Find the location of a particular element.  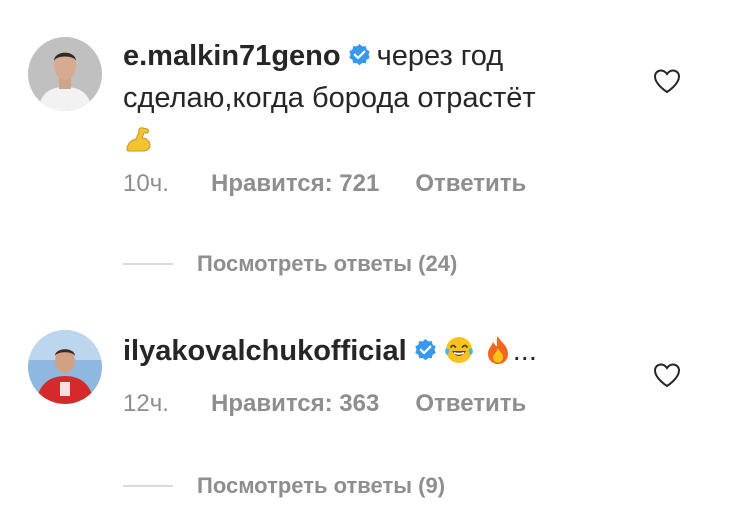

view-replies-button: Посмотреть ответы (9) is located at coordinates (284, 488).